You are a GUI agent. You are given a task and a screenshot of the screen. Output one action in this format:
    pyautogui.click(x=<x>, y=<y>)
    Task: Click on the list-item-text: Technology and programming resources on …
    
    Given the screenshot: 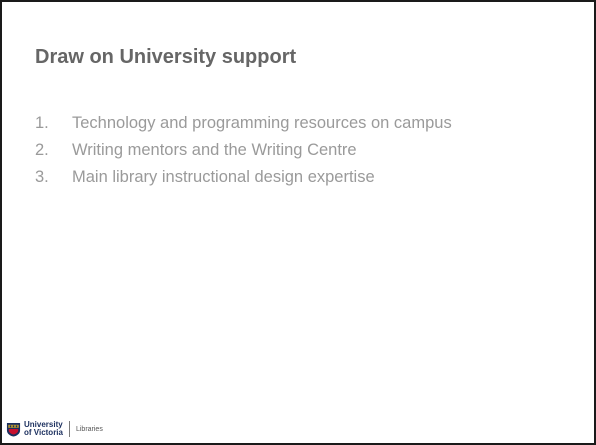 What is the action you would take?
    pyautogui.click(x=262, y=123)
    